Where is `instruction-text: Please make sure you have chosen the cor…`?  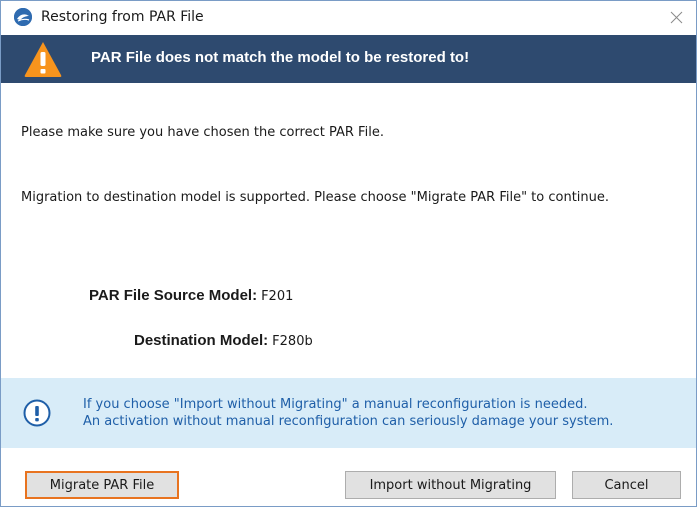
instruction-text: Please make sure you have chosen the cor… is located at coordinates (202, 132).